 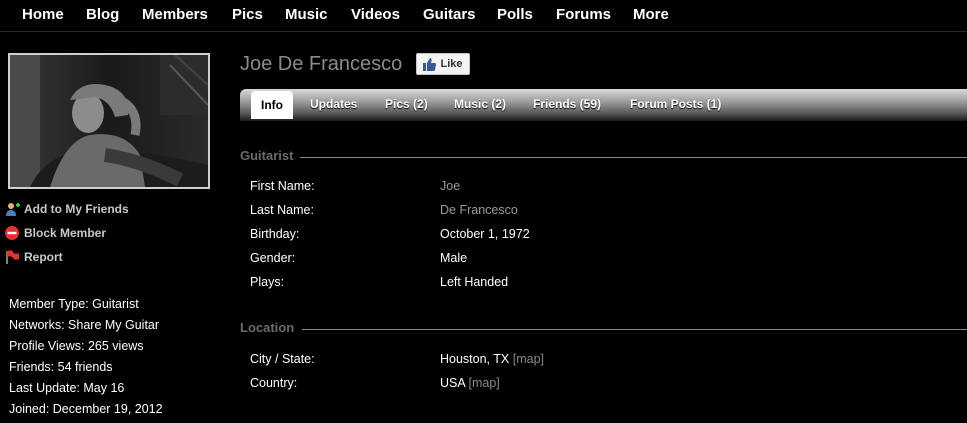 I want to click on section-title-guitarist: Guitarist, so click(x=267, y=155).